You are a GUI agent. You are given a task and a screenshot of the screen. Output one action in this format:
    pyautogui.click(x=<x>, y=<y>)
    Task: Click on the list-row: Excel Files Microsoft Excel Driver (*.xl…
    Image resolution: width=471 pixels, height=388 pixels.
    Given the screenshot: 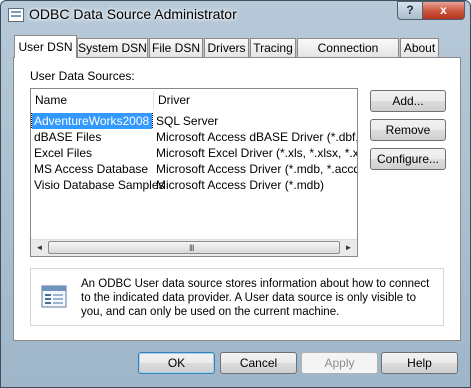 What is the action you would take?
    pyautogui.click(x=194, y=153)
    